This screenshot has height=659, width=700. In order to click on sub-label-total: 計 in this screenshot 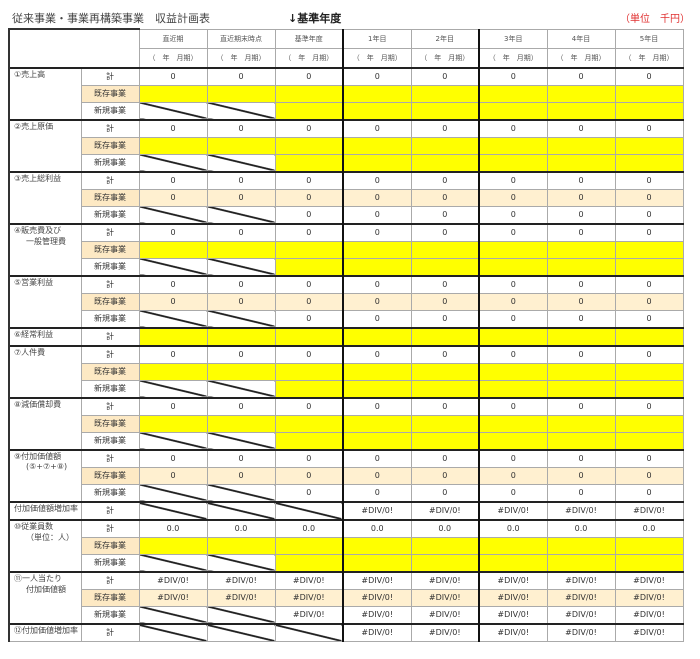, I will do `click(110, 232)`.